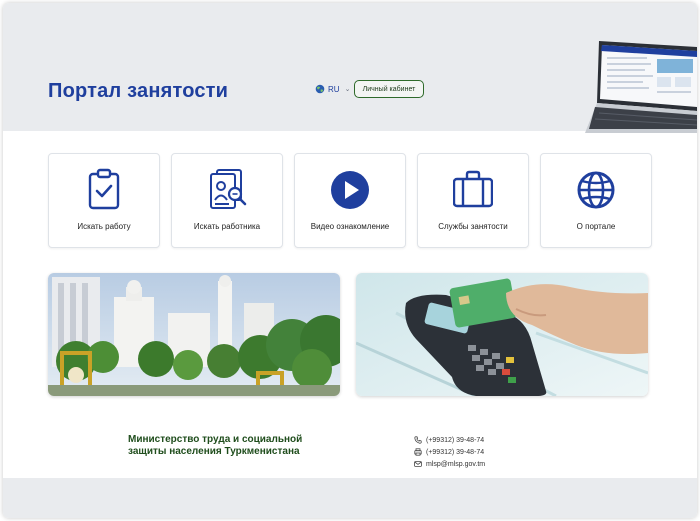 This screenshot has width=700, height=521. What do you see at coordinates (104, 189) in the screenshot?
I see `clipboard-check-icon` at bounding box center [104, 189].